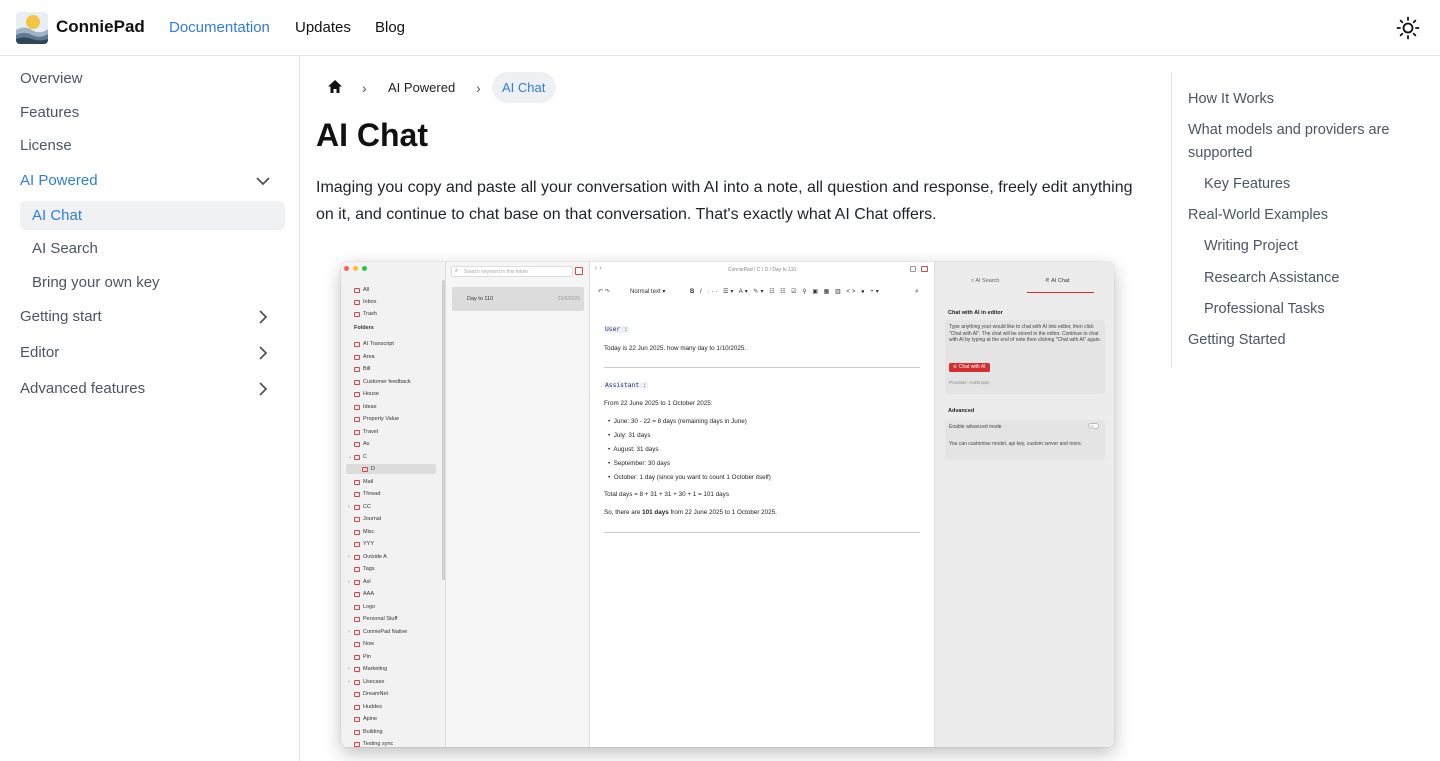 This screenshot has width=1440, height=761. What do you see at coordinates (367, 582) in the screenshot?
I see `folder-item: Axl` at bounding box center [367, 582].